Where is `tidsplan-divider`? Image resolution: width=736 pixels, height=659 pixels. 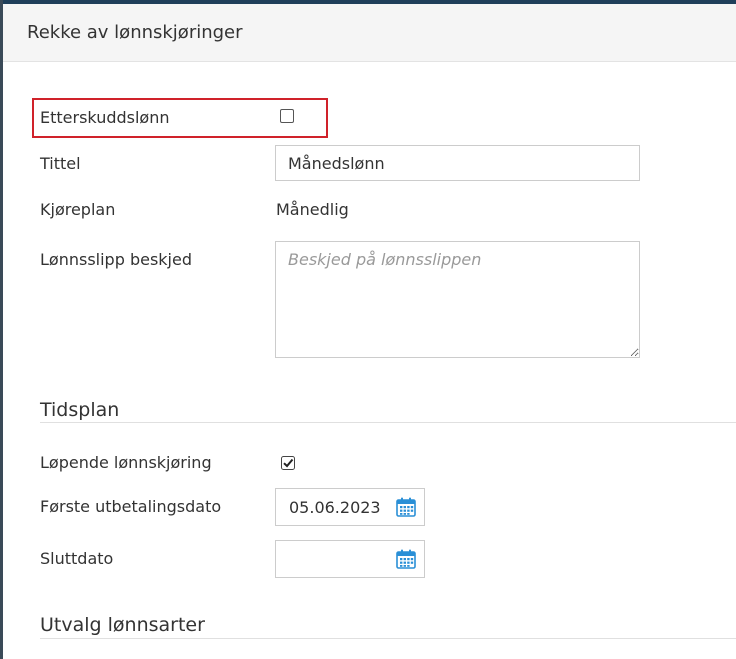
tidsplan-divider is located at coordinates (388, 422).